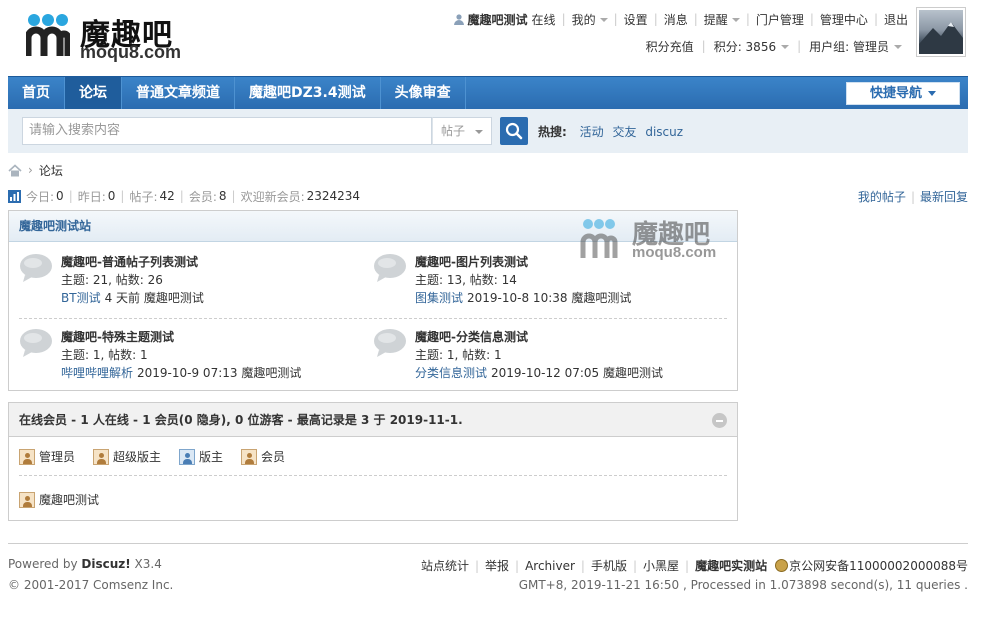 This screenshot has height=630, width=984. I want to click on search-button, so click(514, 131).